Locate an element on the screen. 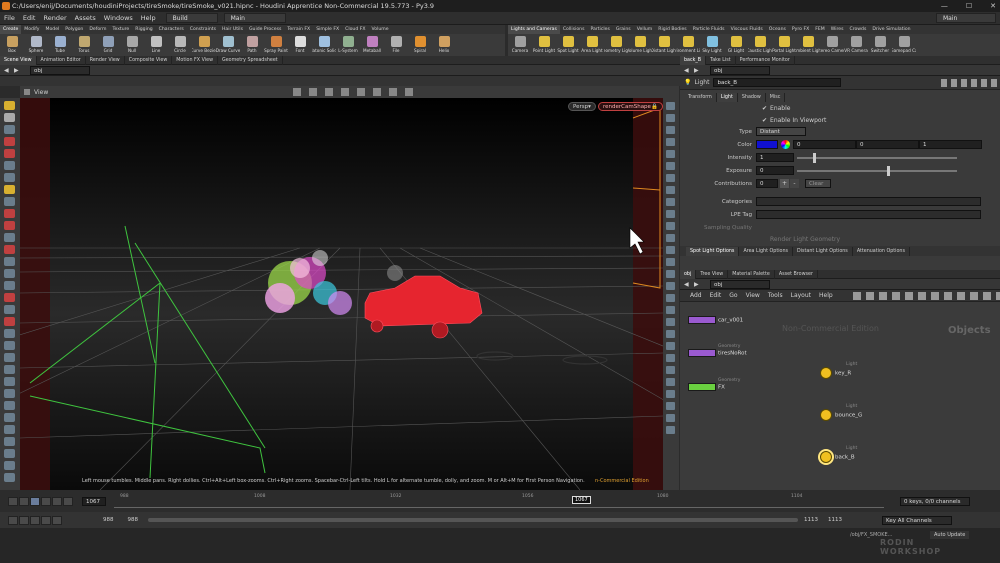 This screenshot has height=563, width=1000. shelf-tool: File is located at coordinates (396, 45).